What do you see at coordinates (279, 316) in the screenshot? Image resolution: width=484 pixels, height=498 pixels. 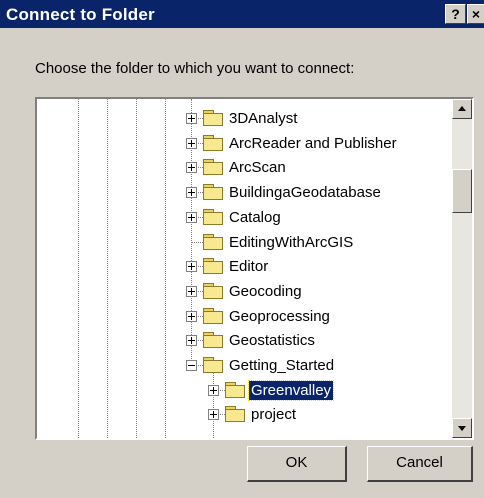 I see `tree-item-label: Geoprocessing` at bounding box center [279, 316].